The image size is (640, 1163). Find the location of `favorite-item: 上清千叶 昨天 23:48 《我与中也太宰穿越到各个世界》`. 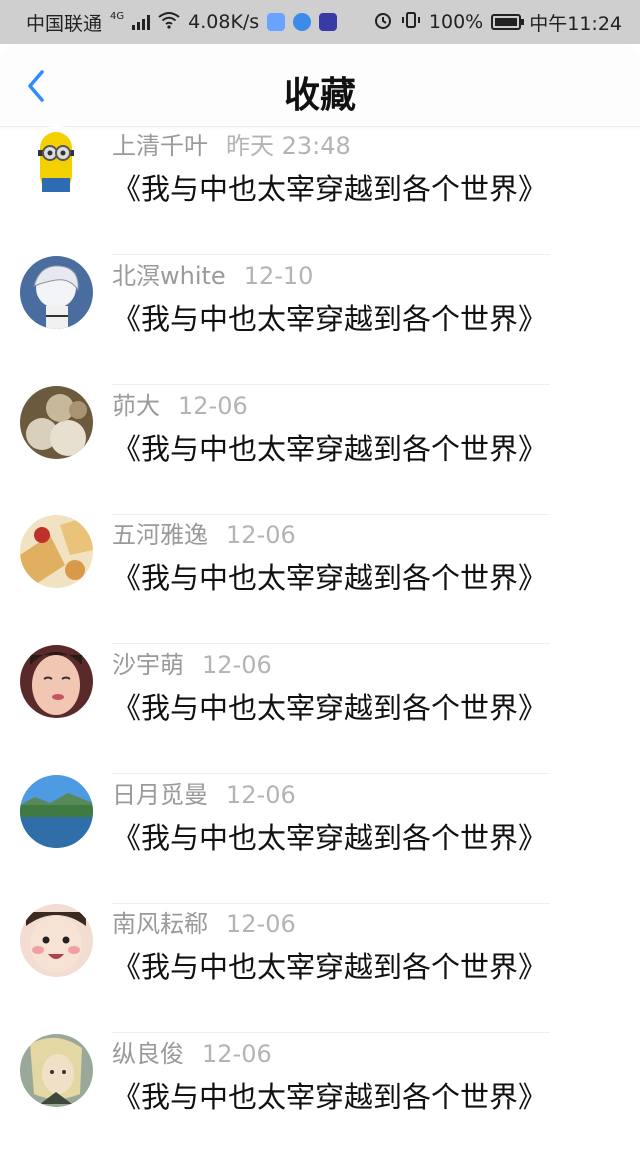

favorite-item: 上清千叶 昨天 23:48 《我与中也太宰穿越到各个世界》 is located at coordinates (320, 190).